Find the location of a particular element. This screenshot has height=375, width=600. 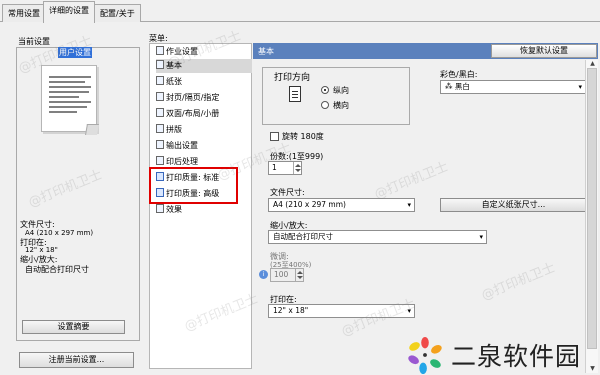

brand-watermark: 二泉软件园 is located at coordinates (499, 355).